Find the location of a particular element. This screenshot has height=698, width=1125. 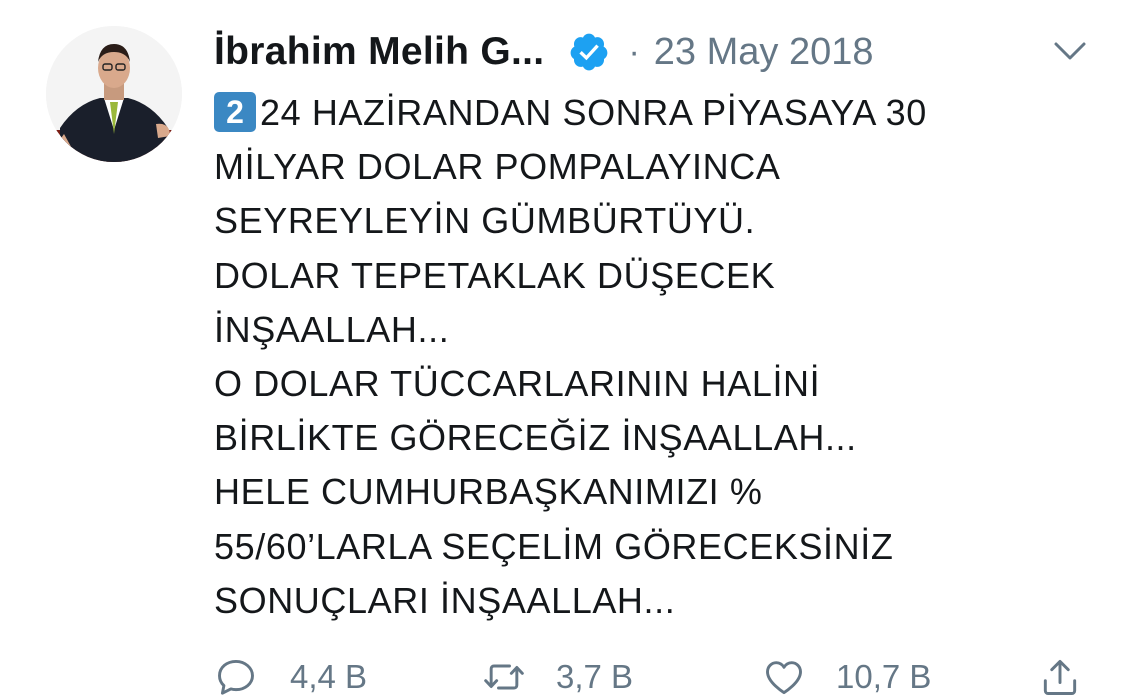

share-icon is located at coordinates (1060, 677).